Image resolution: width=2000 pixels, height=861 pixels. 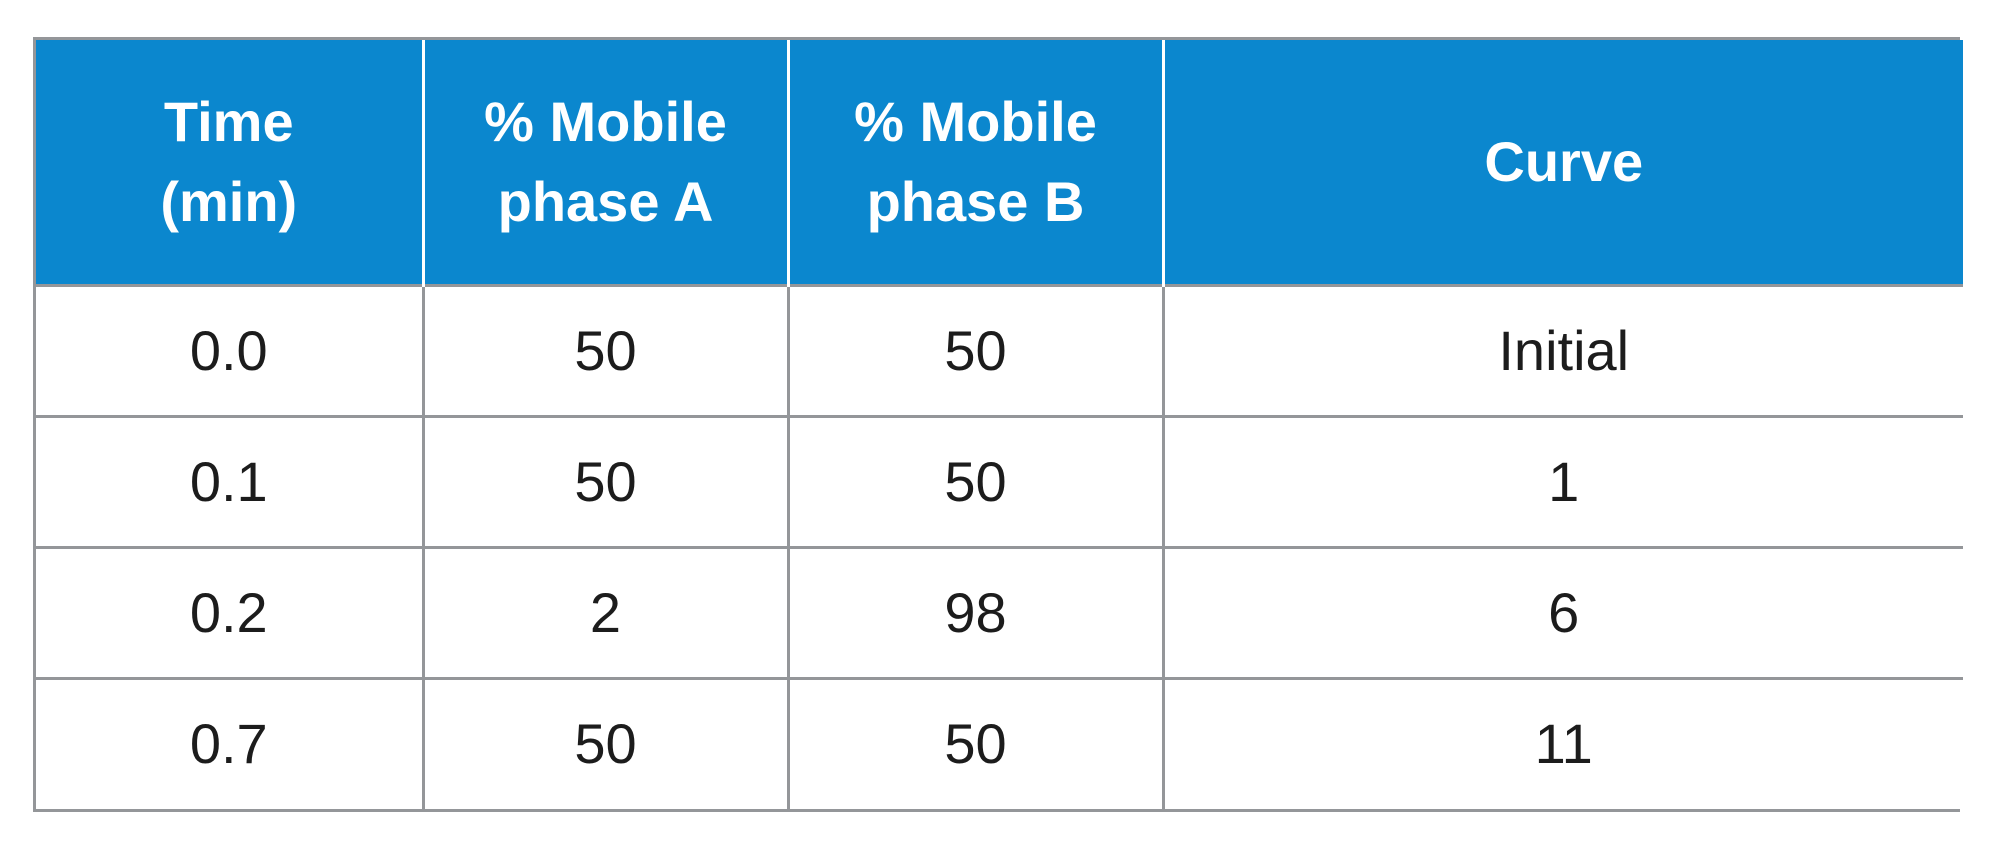 I want to click on column-header-mobile-phase-b: % Mobile phase B, so click(x=976, y=162).